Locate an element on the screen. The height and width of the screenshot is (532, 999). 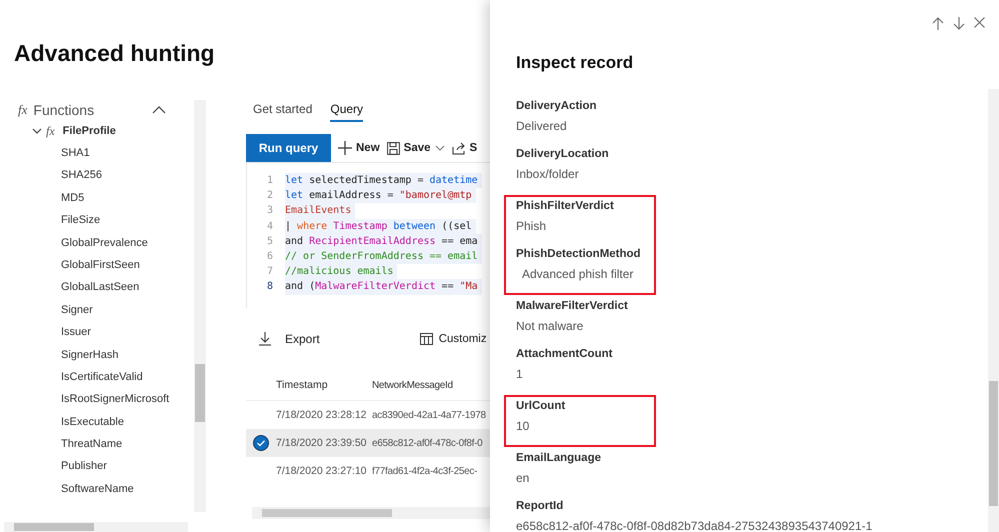
tree-item: IsExecutable is located at coordinates (106, 422).